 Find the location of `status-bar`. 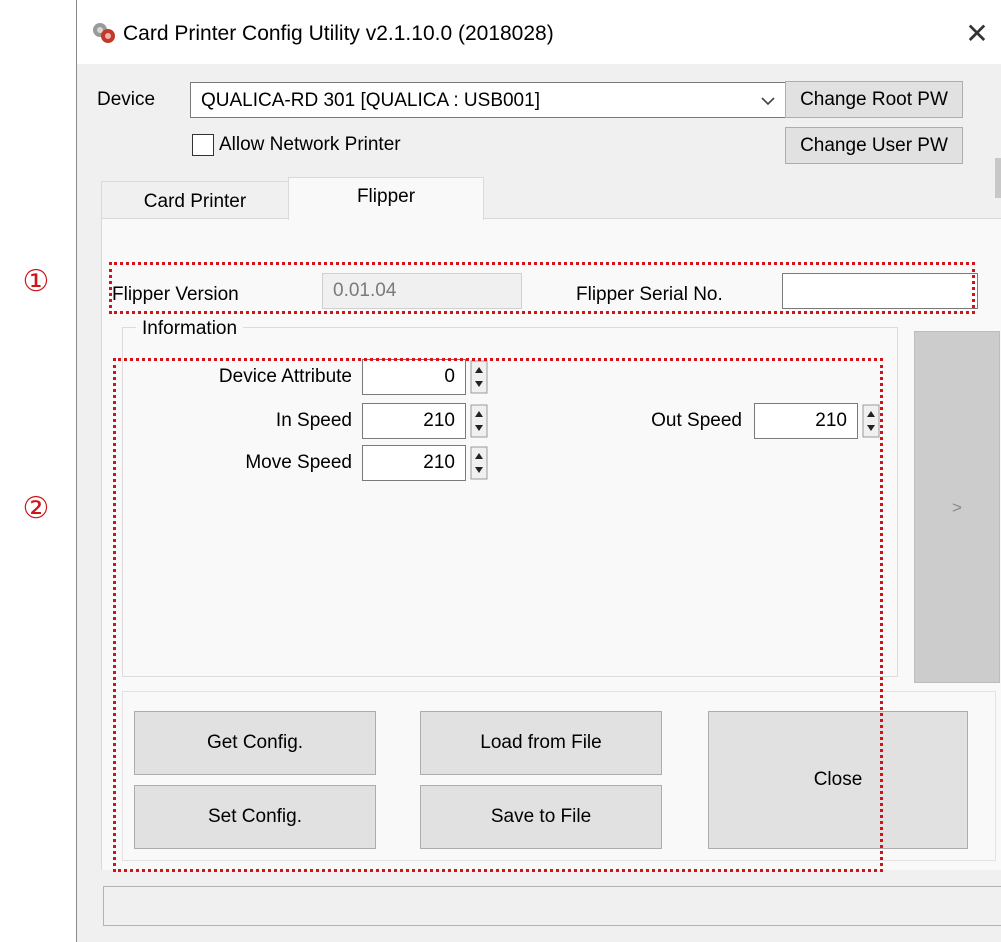

status-bar is located at coordinates (552, 906).